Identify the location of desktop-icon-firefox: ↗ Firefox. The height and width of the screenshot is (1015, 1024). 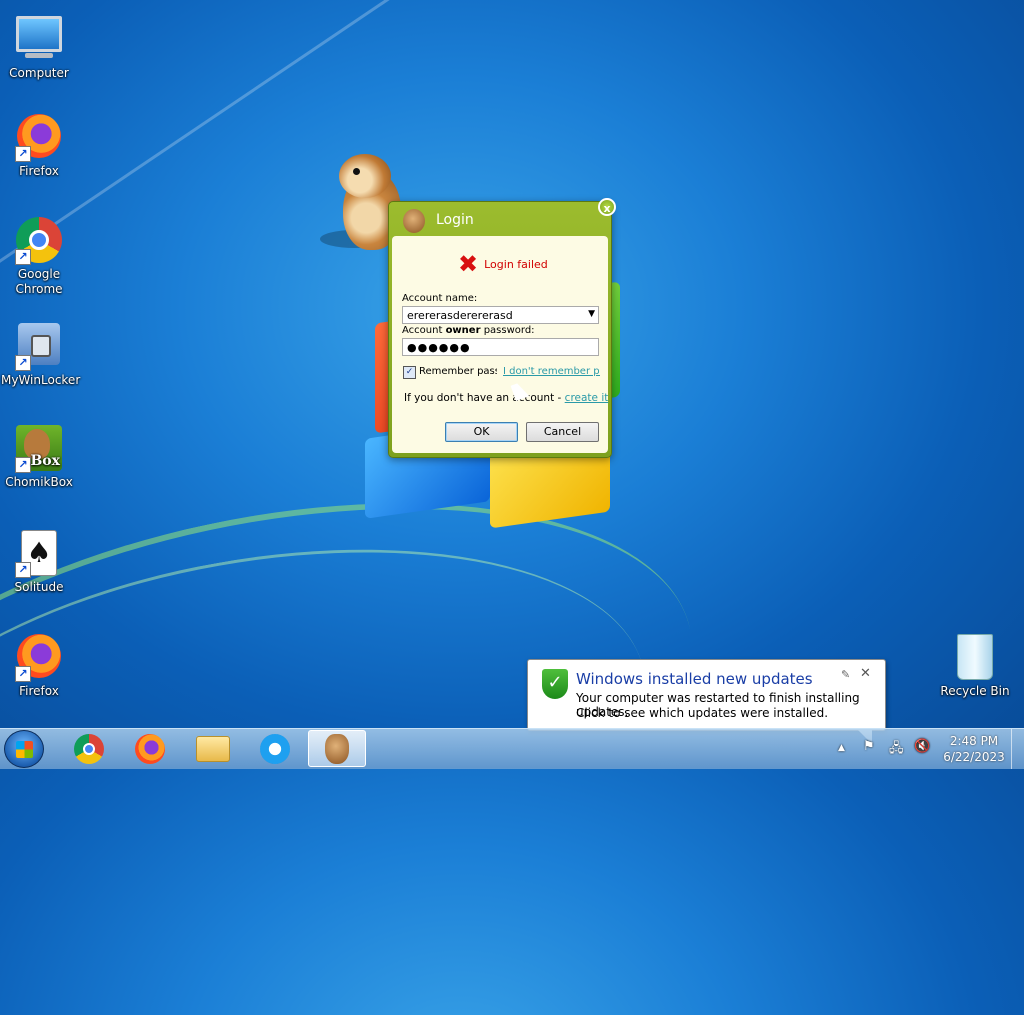
(39, 145).